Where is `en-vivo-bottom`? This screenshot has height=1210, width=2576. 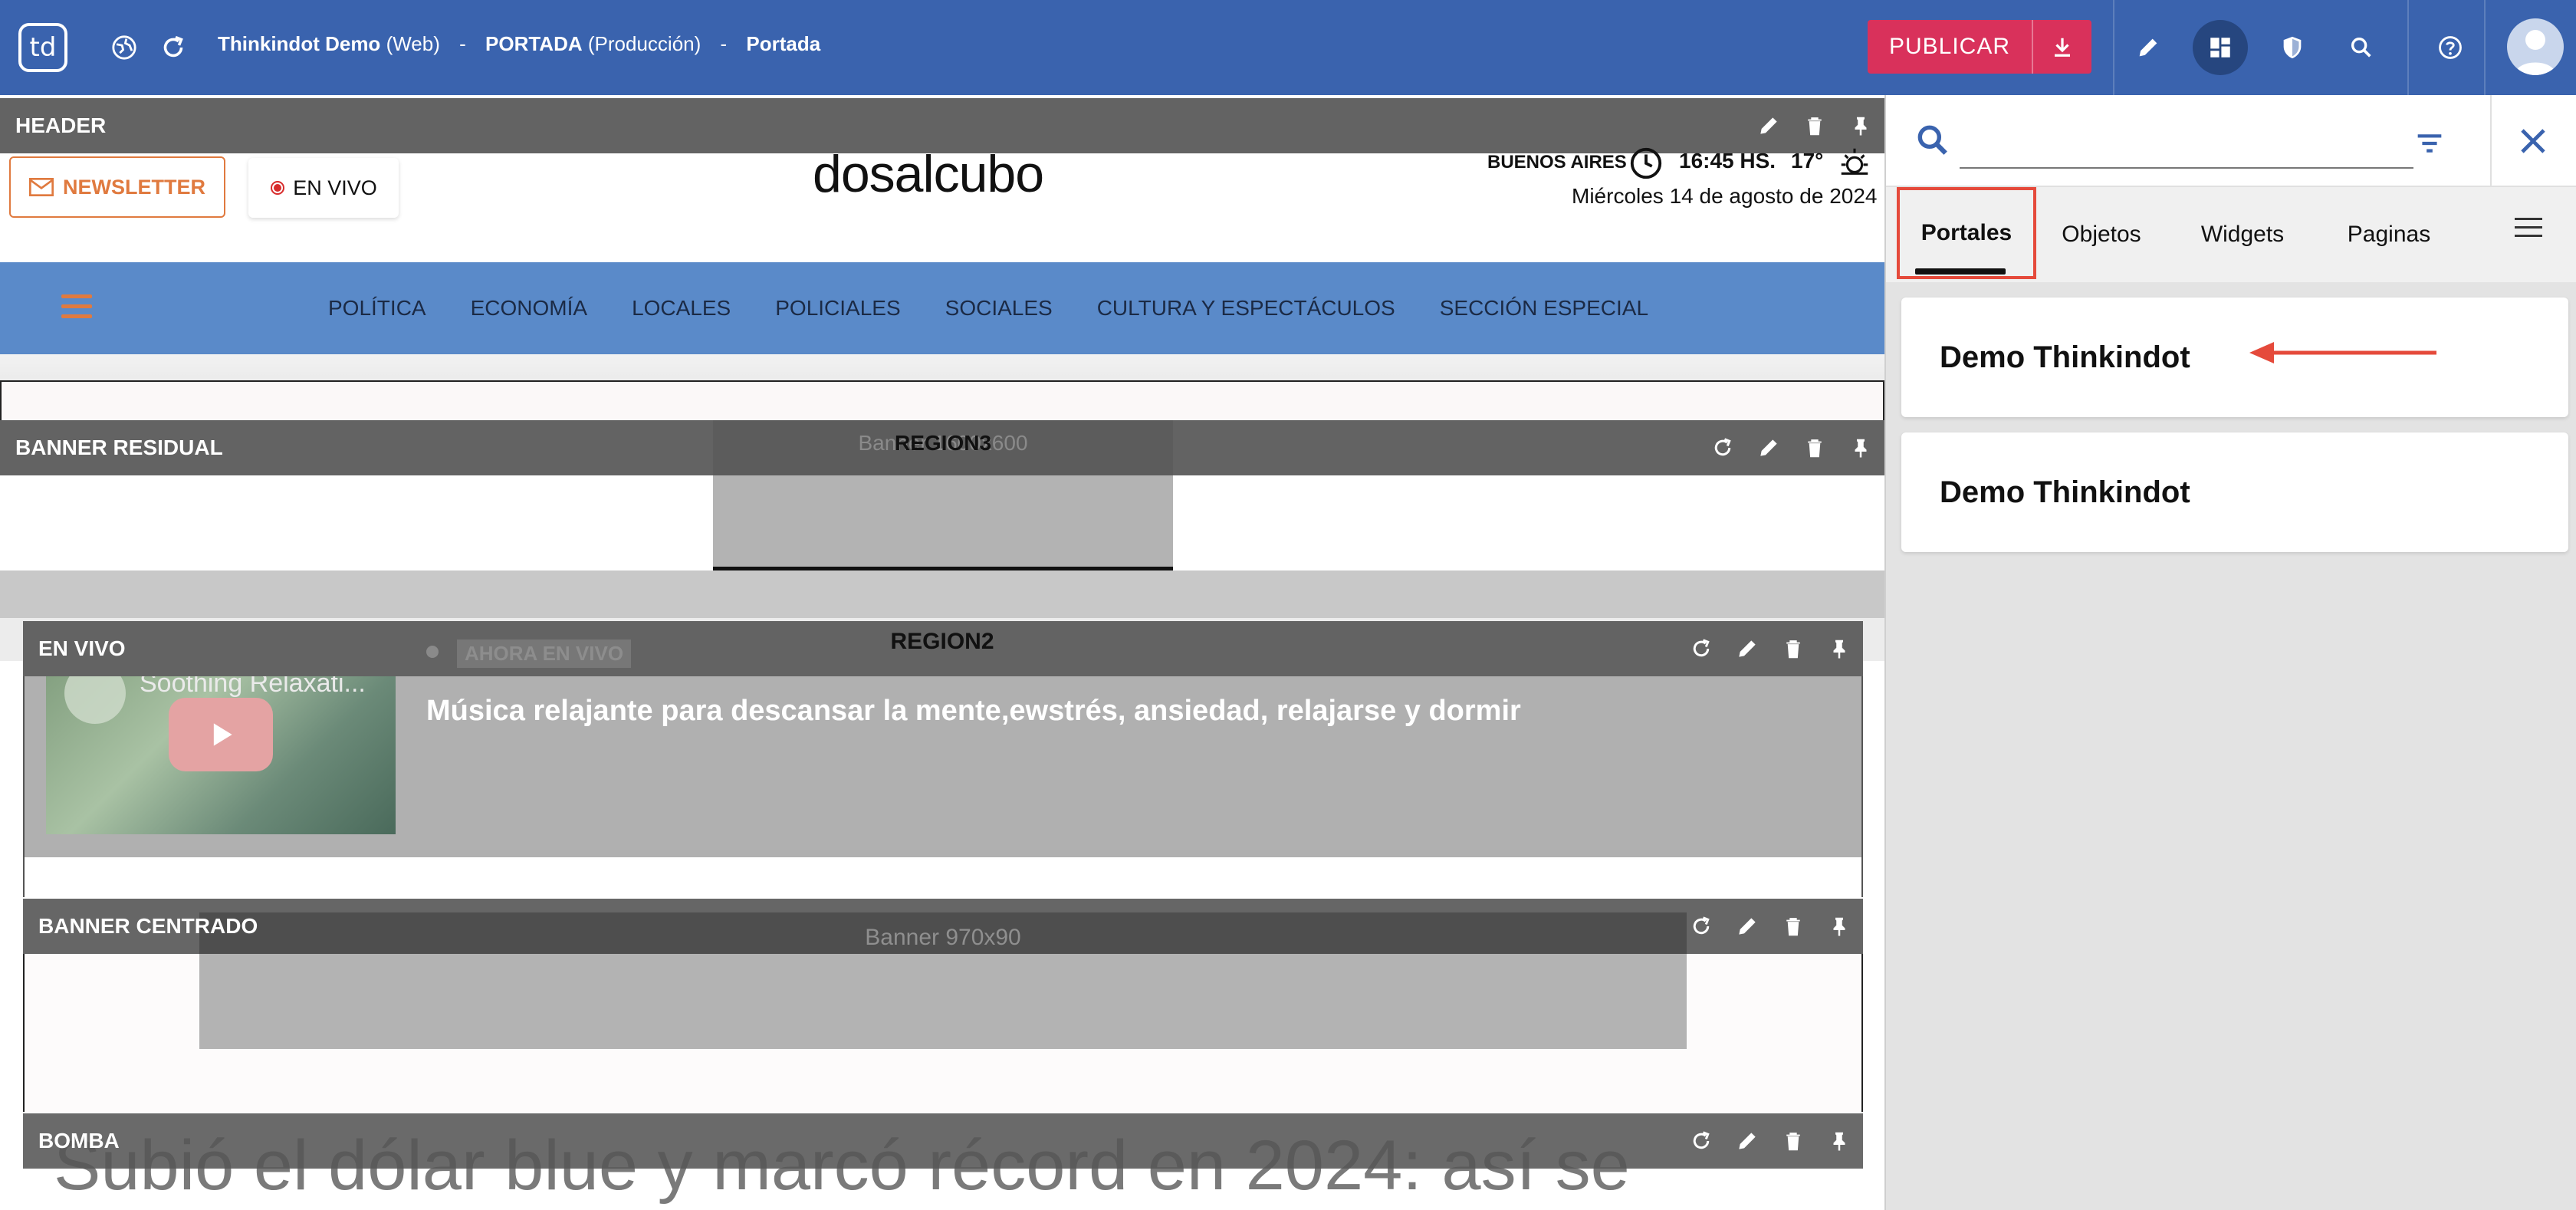
en-vivo-bottom is located at coordinates (943, 877).